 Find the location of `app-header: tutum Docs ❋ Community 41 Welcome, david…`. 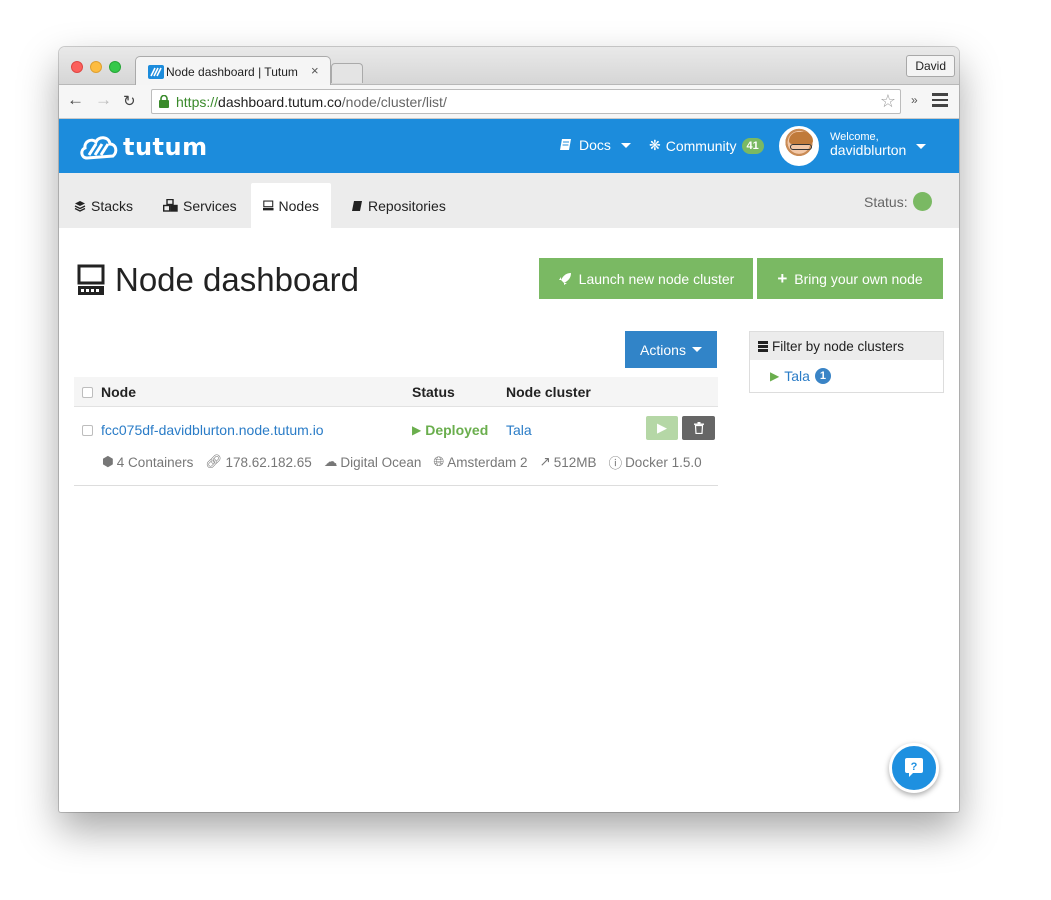

app-header: tutum Docs ❋ Community 41 Welcome, david… is located at coordinates (509, 146).